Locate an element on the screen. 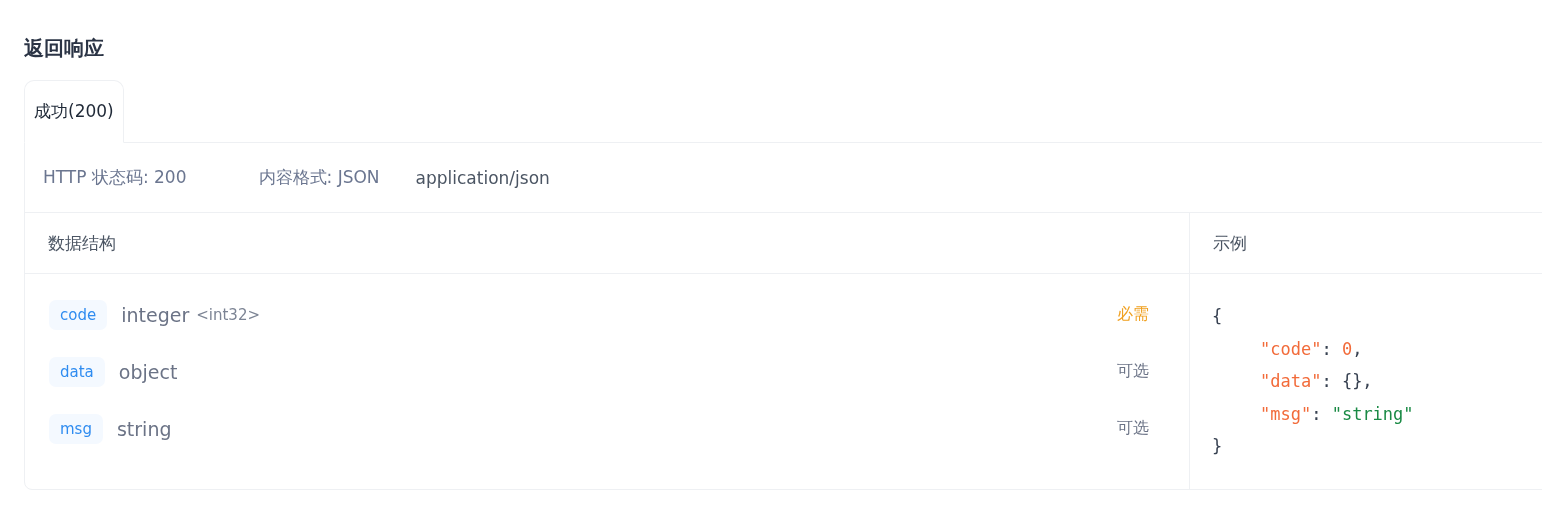  code-line: { is located at coordinates (1217, 316).